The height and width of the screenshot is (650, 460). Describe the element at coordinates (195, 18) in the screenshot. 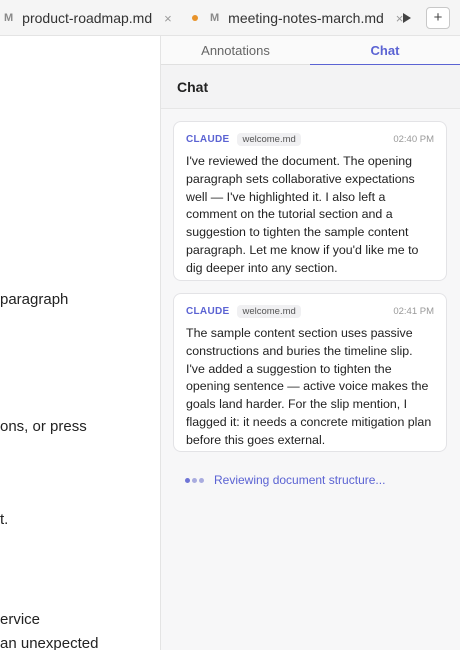

I see `unsaved-dot-icon` at that location.